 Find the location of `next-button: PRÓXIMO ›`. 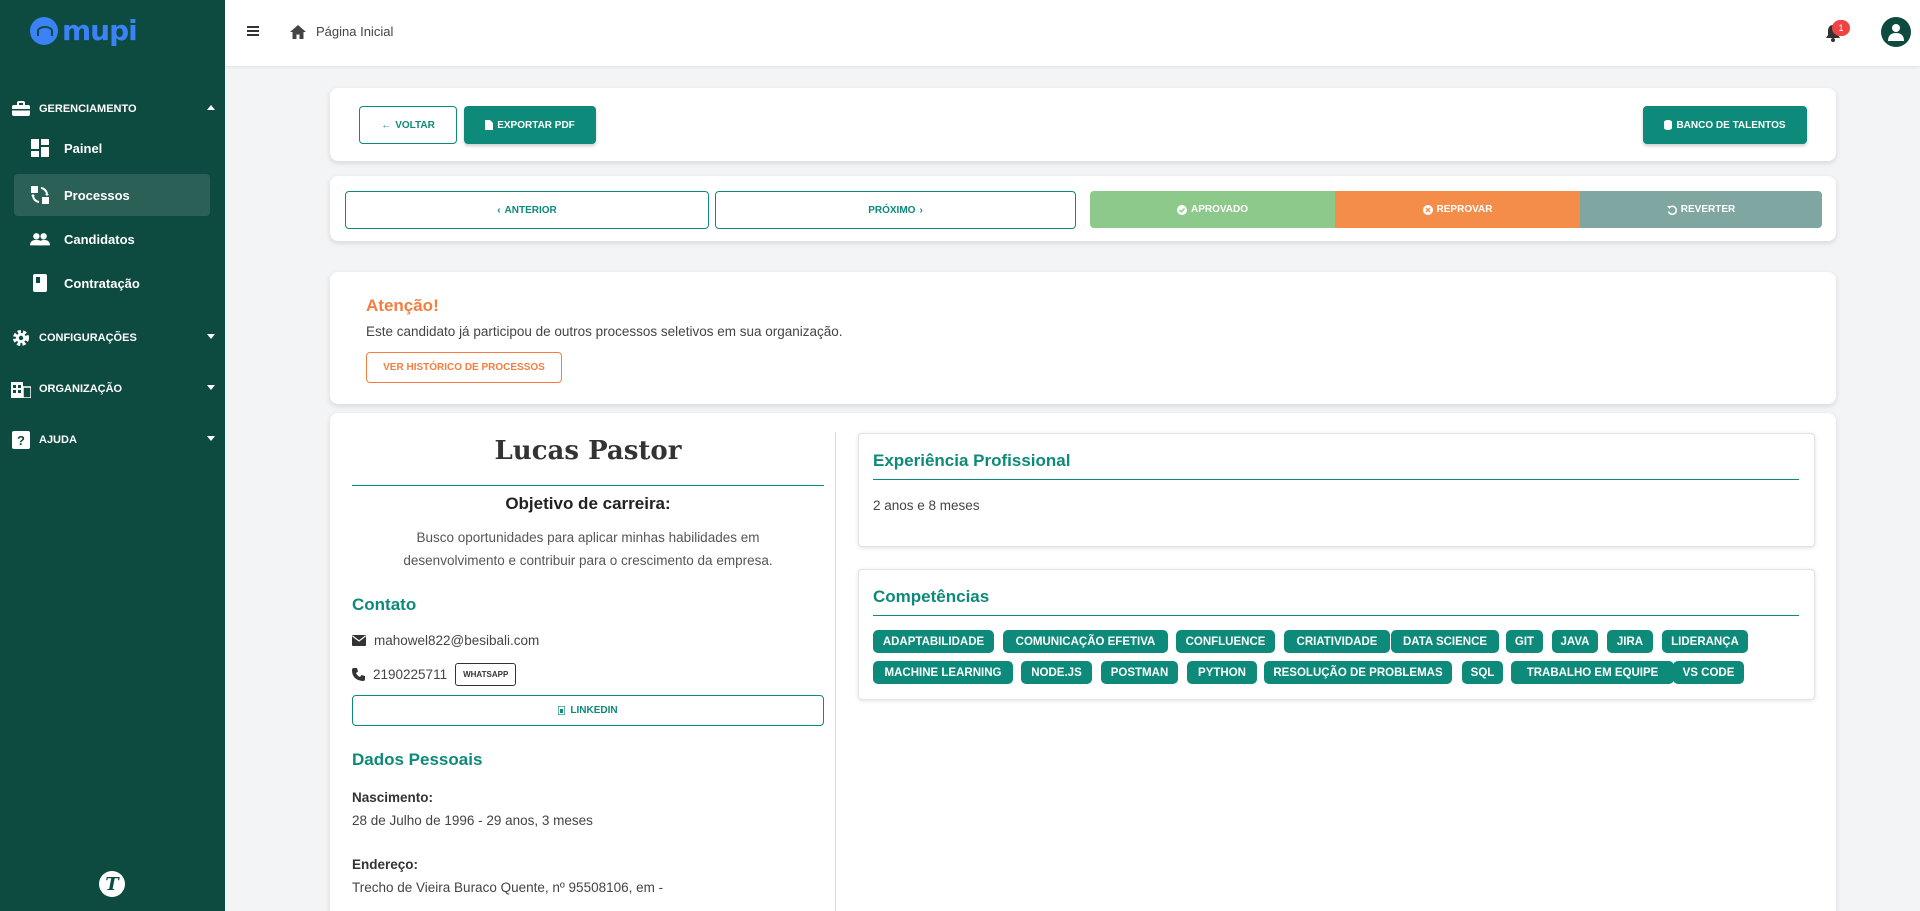

next-button: PRÓXIMO › is located at coordinates (895, 210).